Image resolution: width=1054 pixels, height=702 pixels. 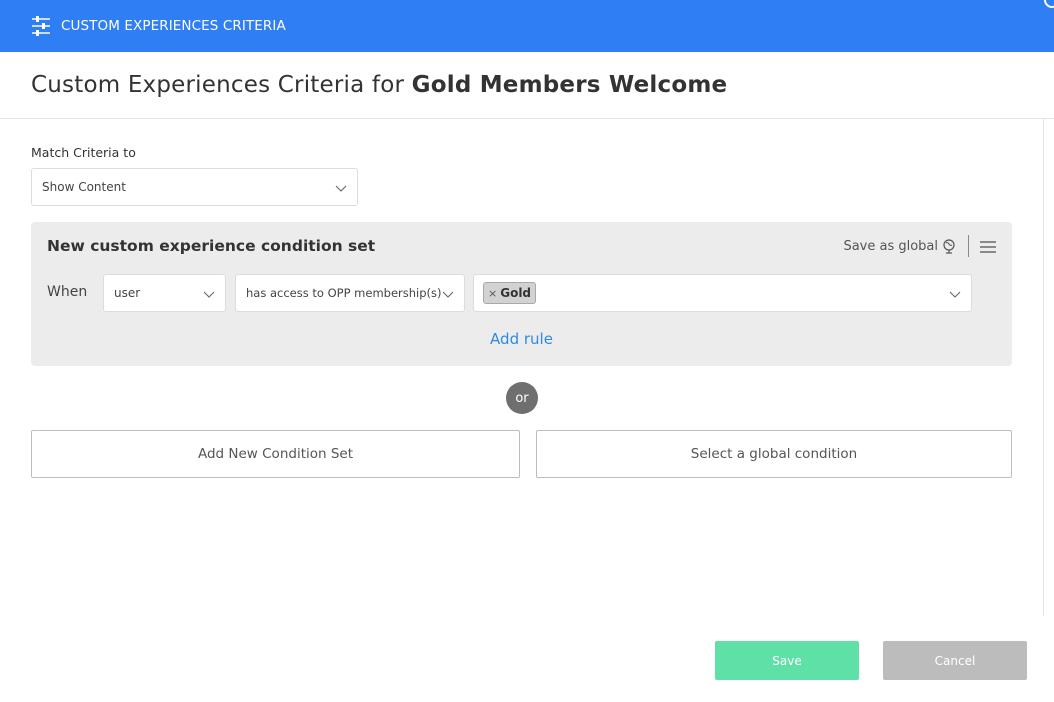 I want to click on save-as-global-label: Save as global, so click(x=890, y=246).